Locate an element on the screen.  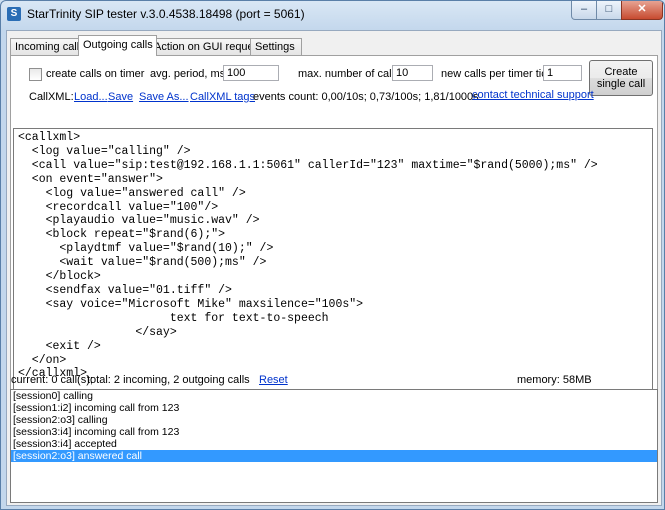
reset-link: Reset is located at coordinates (273, 380).